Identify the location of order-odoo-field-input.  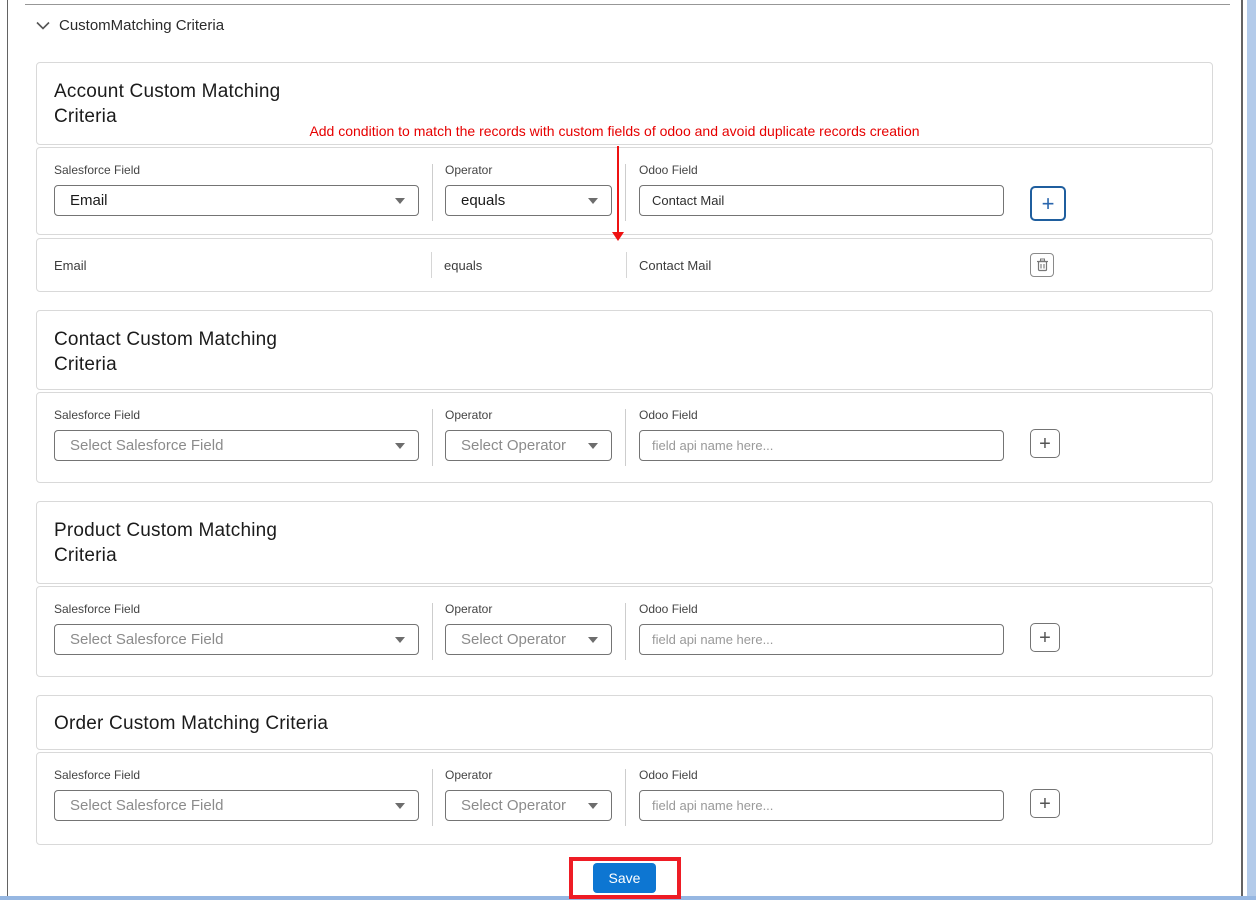
(821, 805).